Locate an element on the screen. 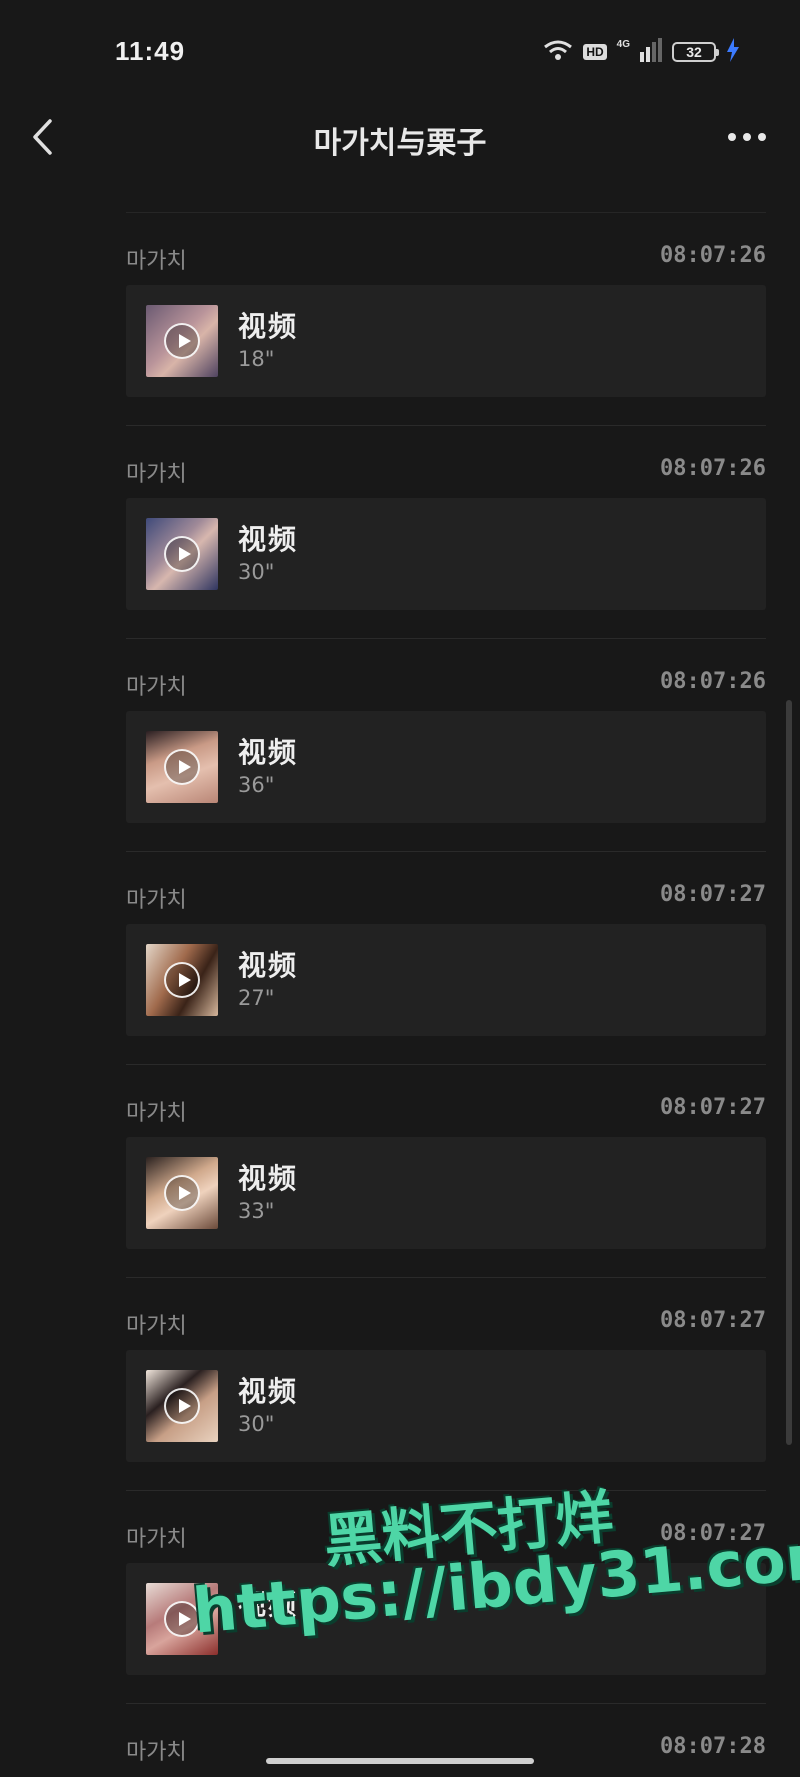 Image resolution: width=800 pixels, height=1777 pixels. video-duration: 36" is located at coordinates (256, 785).